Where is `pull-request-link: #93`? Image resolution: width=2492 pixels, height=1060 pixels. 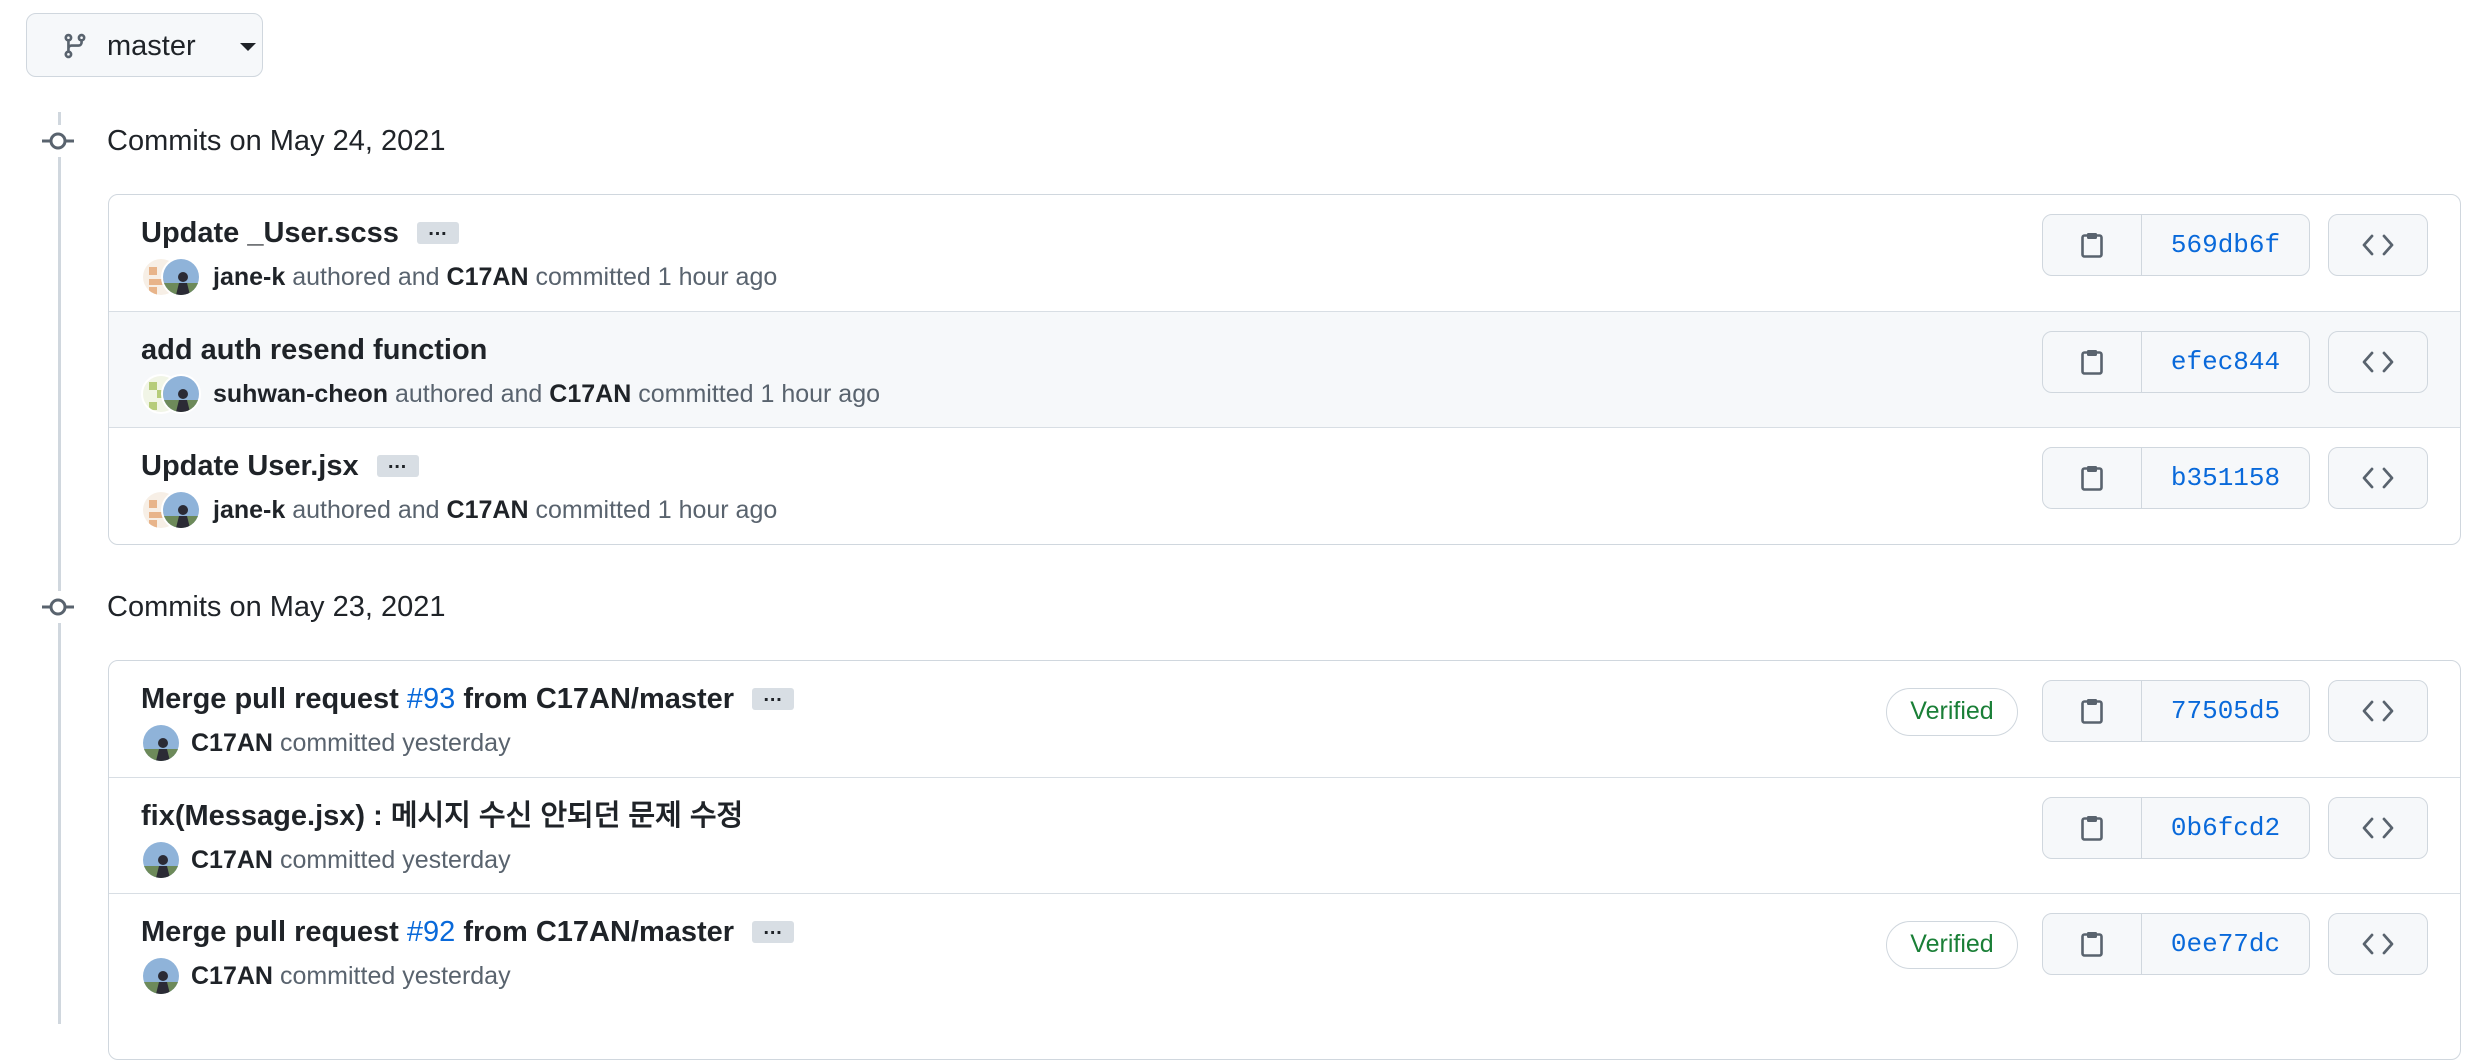
pull-request-link: #93 is located at coordinates (431, 699).